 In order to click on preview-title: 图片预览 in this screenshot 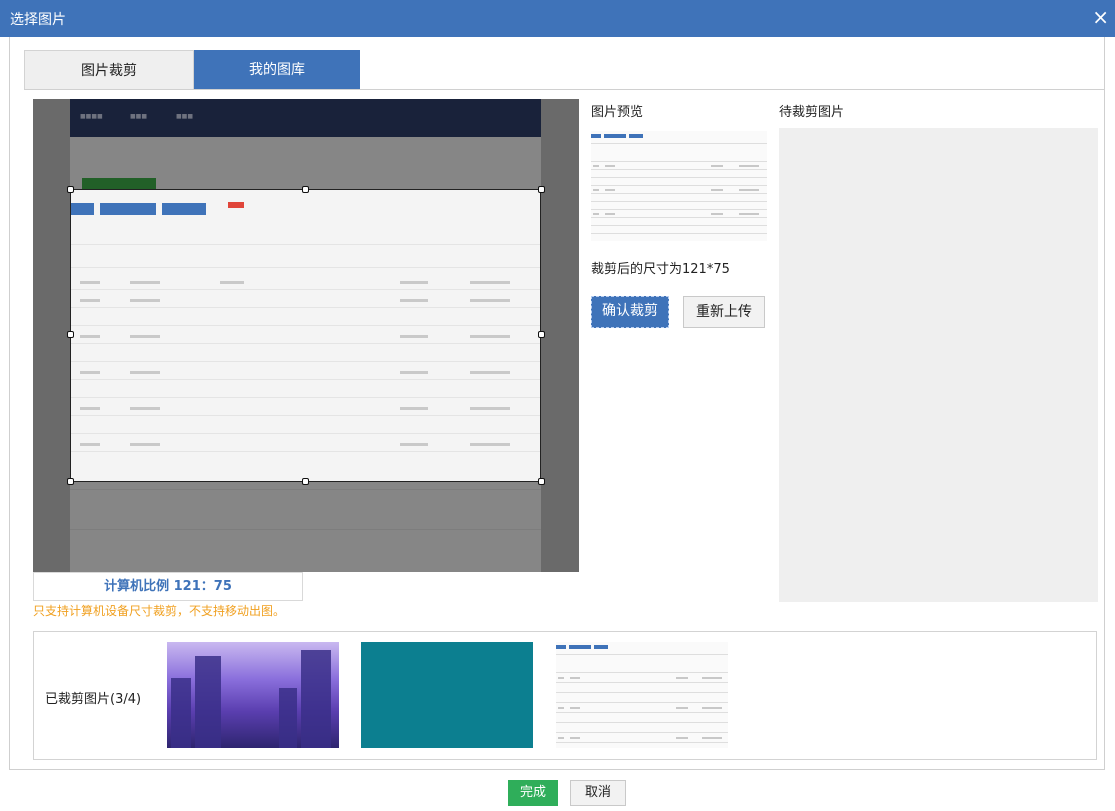, I will do `click(617, 112)`.